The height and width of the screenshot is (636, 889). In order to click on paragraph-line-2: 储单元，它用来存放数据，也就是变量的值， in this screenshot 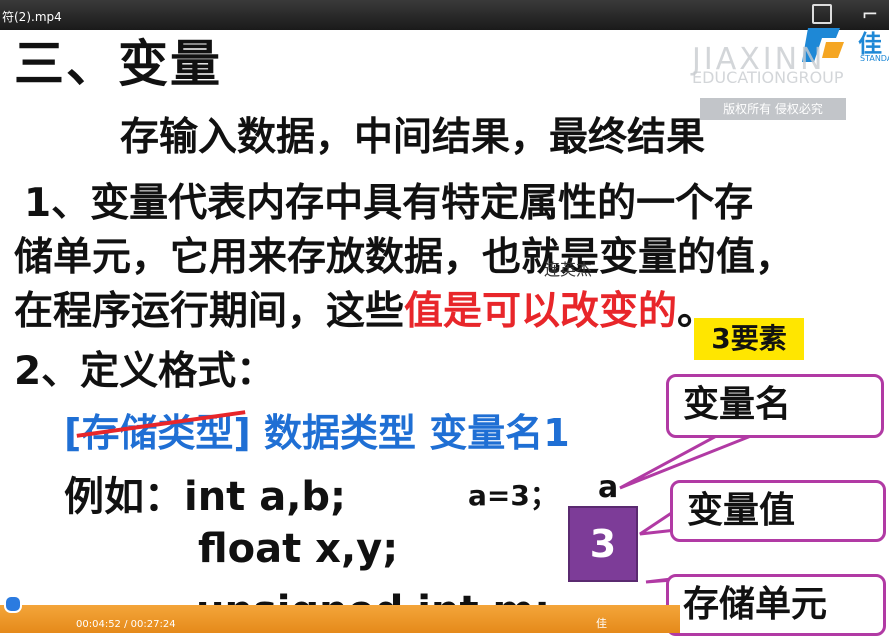, I will do `click(404, 257)`.